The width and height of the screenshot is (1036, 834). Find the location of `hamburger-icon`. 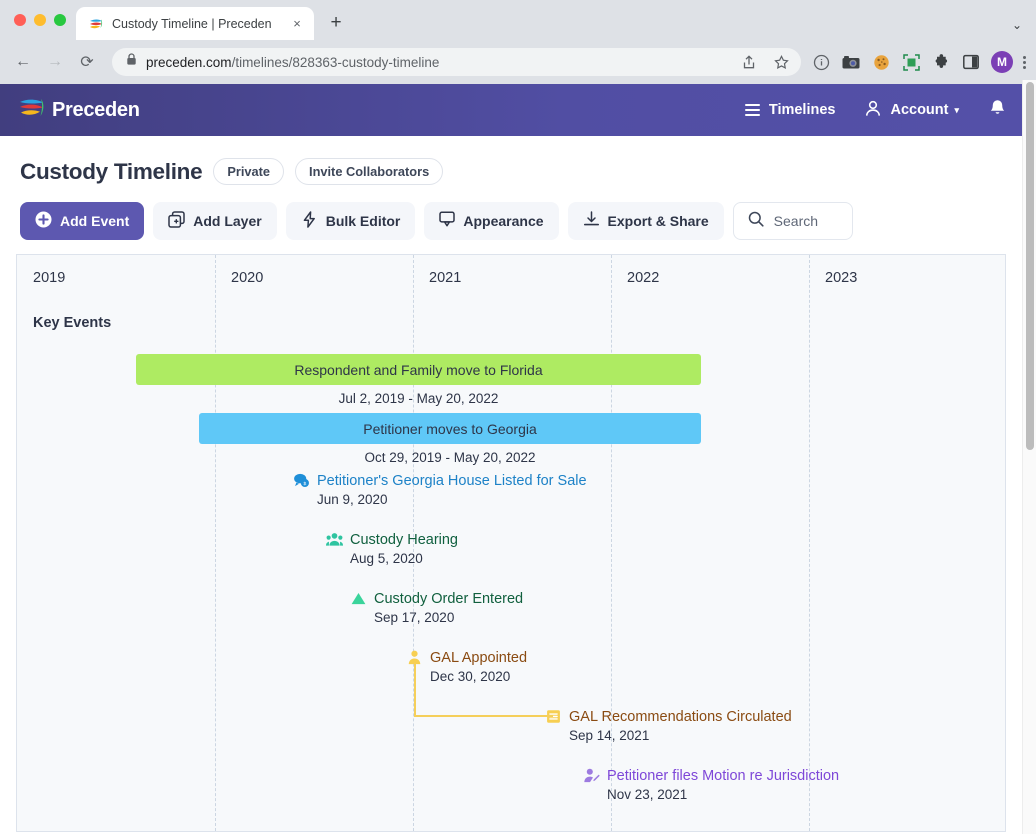

hamburger-icon is located at coordinates (752, 110).